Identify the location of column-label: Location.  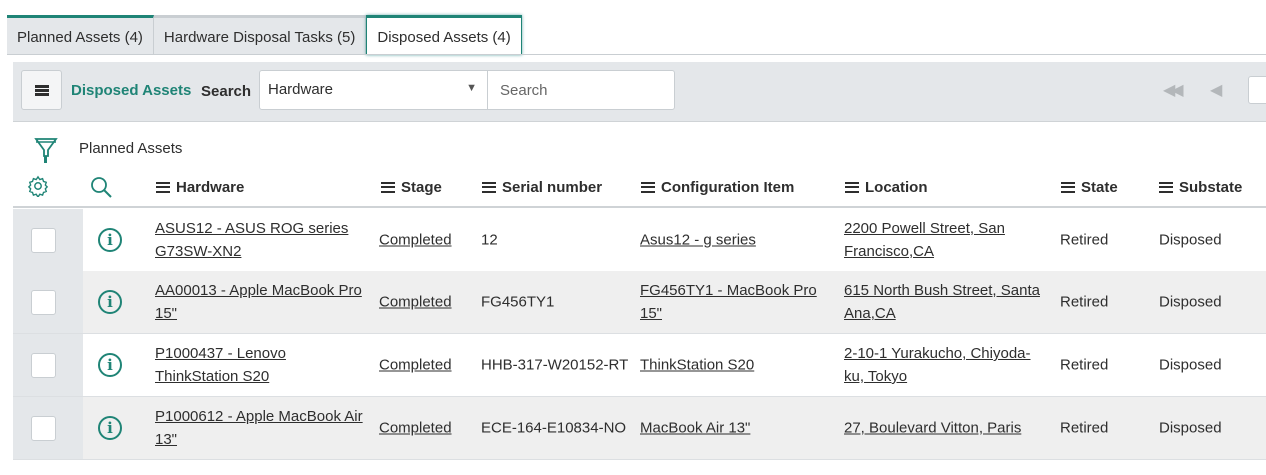
(896, 187).